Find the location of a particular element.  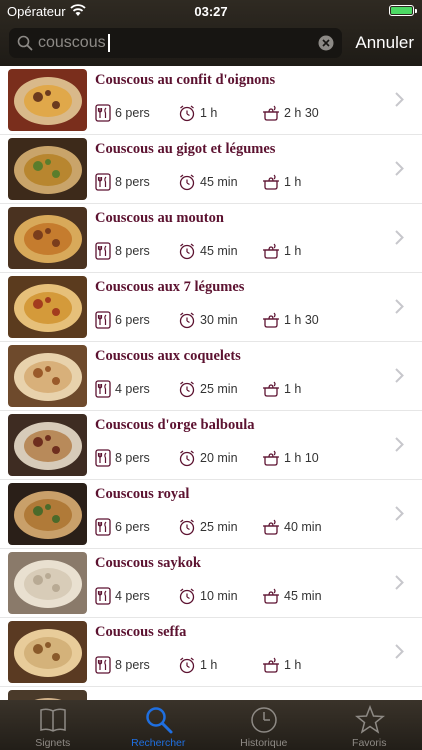

prep-time-info: 30 min is located at coordinates (208, 320).